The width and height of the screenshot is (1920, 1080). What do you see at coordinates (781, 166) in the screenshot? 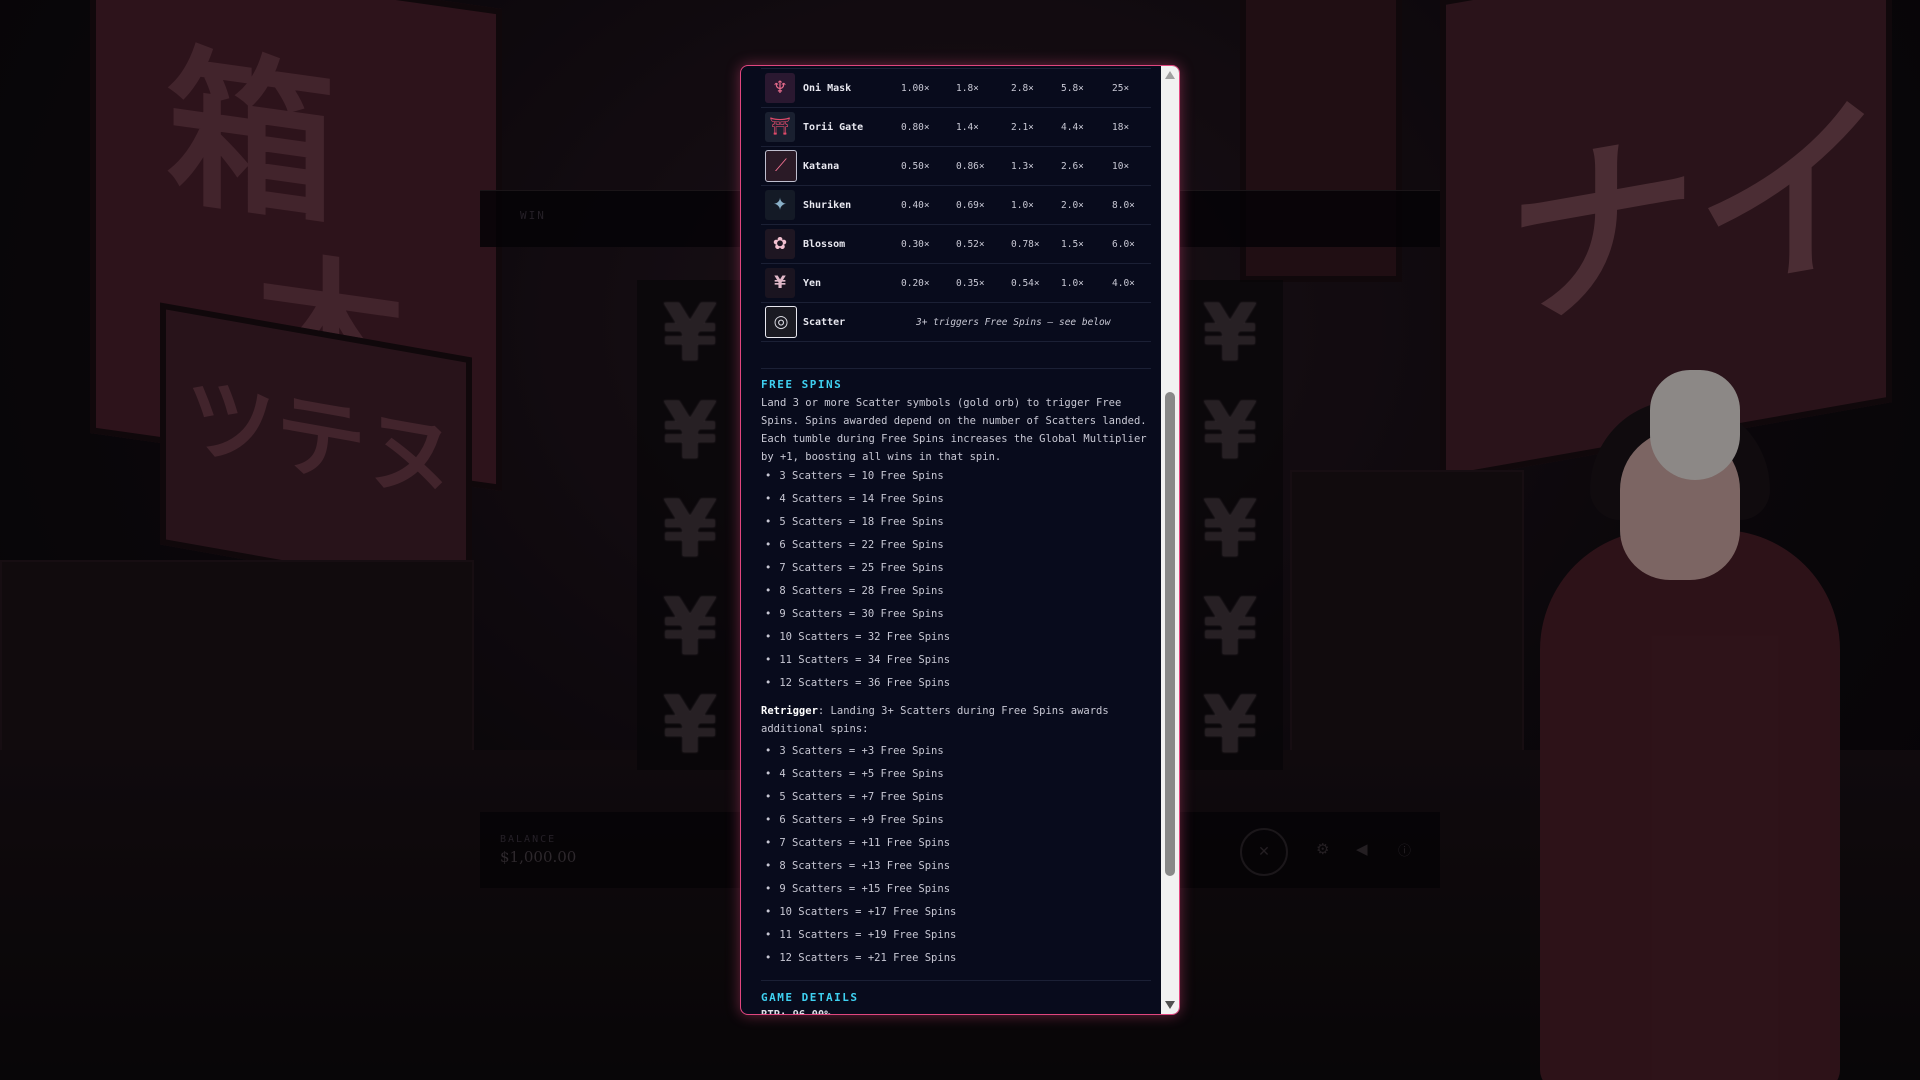
I see `katana-icon: ⟋` at bounding box center [781, 166].